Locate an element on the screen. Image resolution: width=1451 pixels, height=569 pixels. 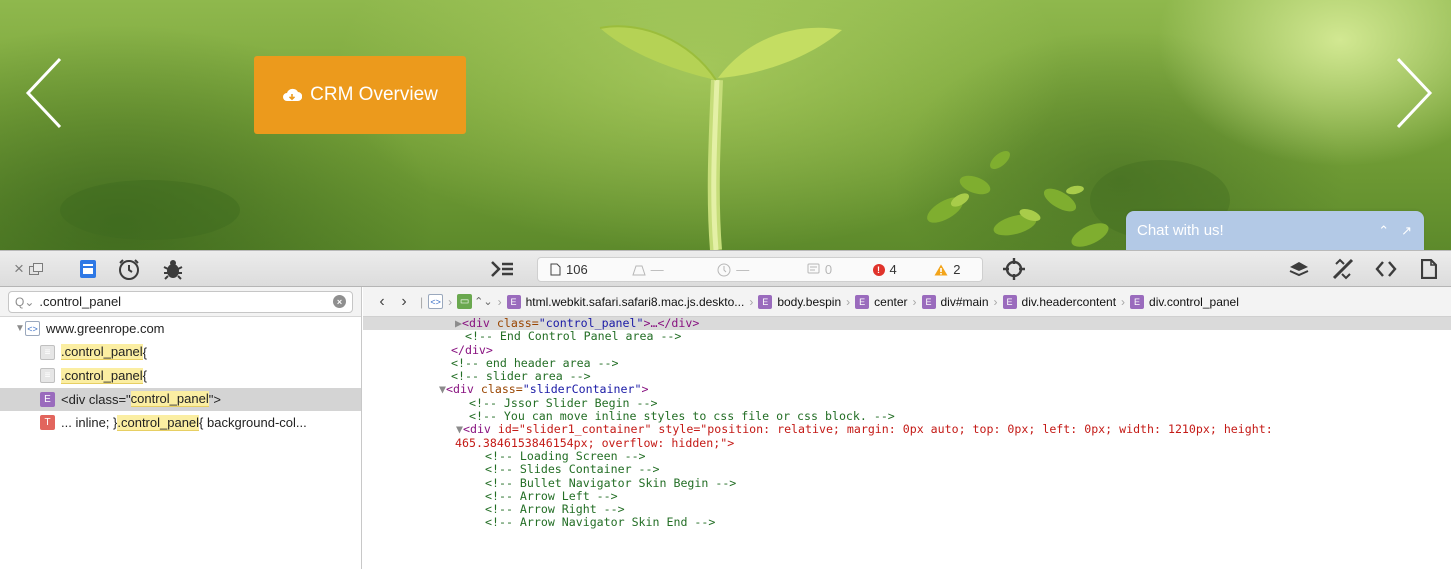
crm-overview-button: CRM Overview is located at coordinates (360, 95).